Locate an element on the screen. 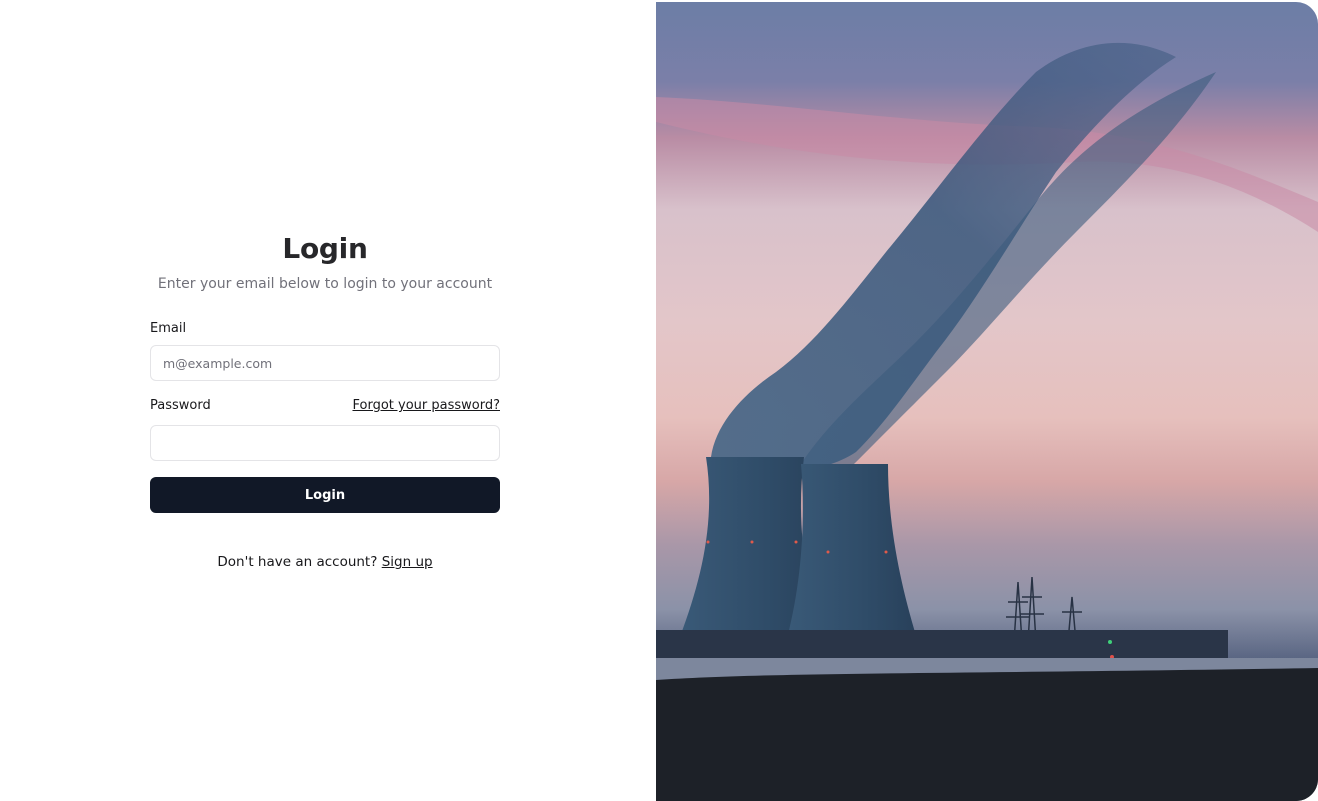 The height and width of the screenshot is (801, 1318). email-field is located at coordinates (325, 363).